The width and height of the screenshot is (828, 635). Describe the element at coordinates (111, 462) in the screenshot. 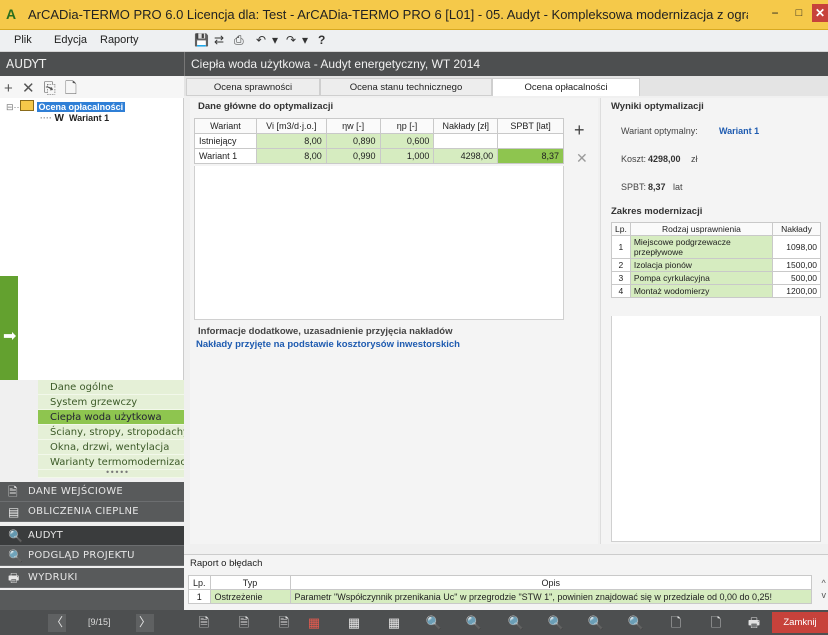

I see `nav-item-warianty: Warianty termomodernizacyjne` at that location.